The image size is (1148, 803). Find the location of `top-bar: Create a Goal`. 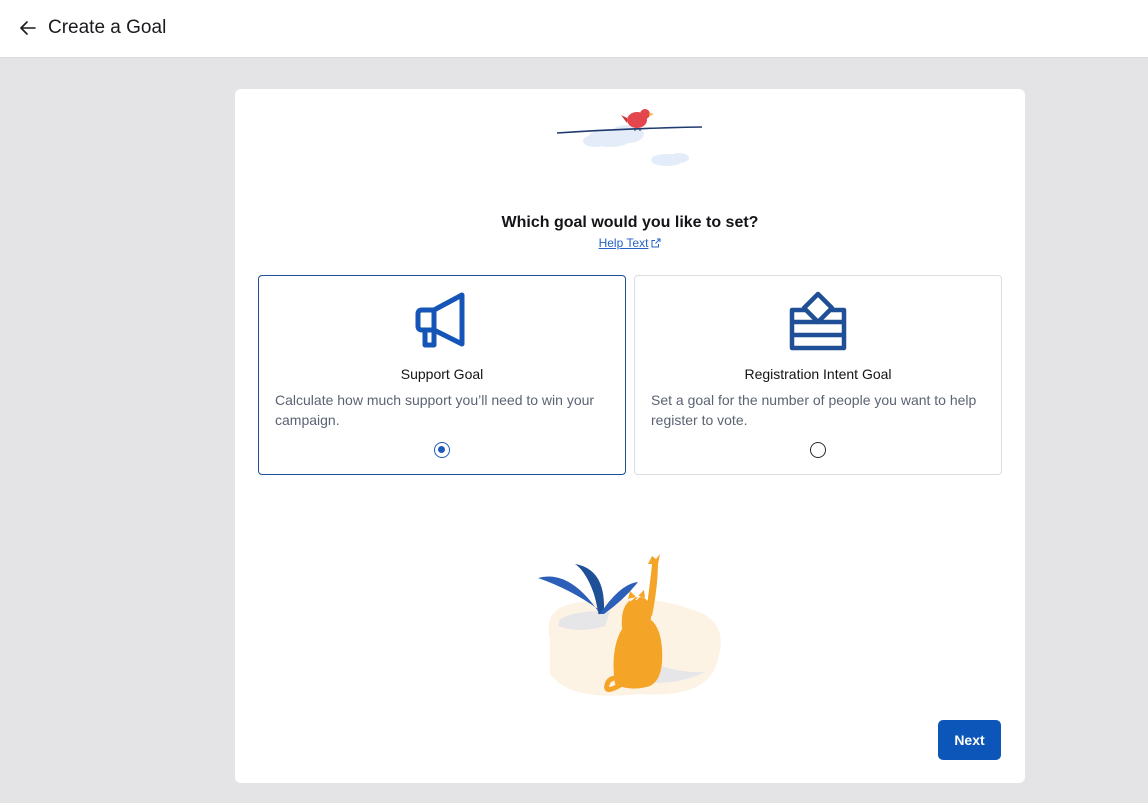

top-bar: Create a Goal is located at coordinates (574, 28).